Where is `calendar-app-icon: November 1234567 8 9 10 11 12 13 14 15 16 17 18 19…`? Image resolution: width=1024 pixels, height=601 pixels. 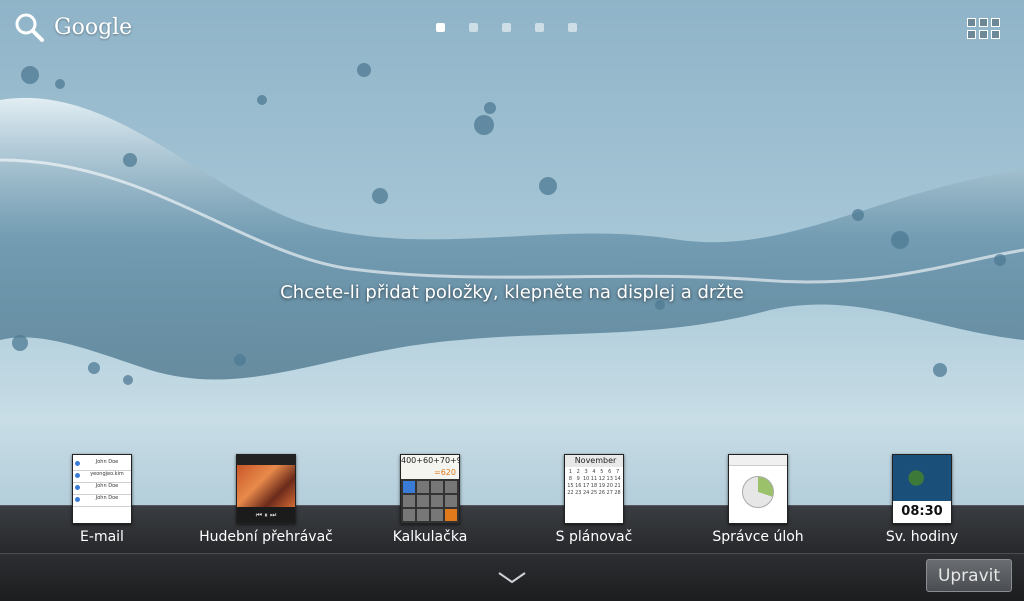
calendar-app-icon: November 1234567 8 9 10 11 12 13 14 15 16 17 18 19… is located at coordinates (594, 489).